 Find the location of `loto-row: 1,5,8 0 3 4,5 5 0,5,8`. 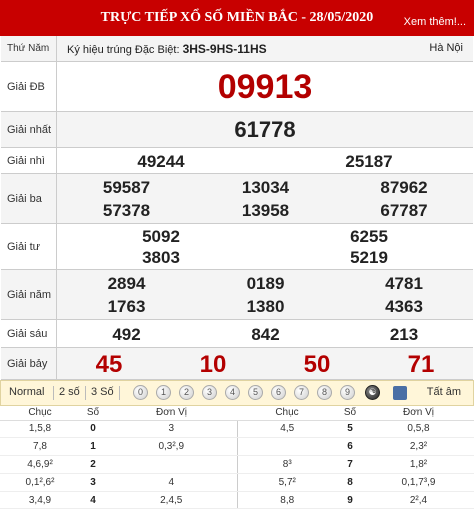

loto-row: 1,5,8 0 3 4,5 5 0,5,8 is located at coordinates (237, 429).